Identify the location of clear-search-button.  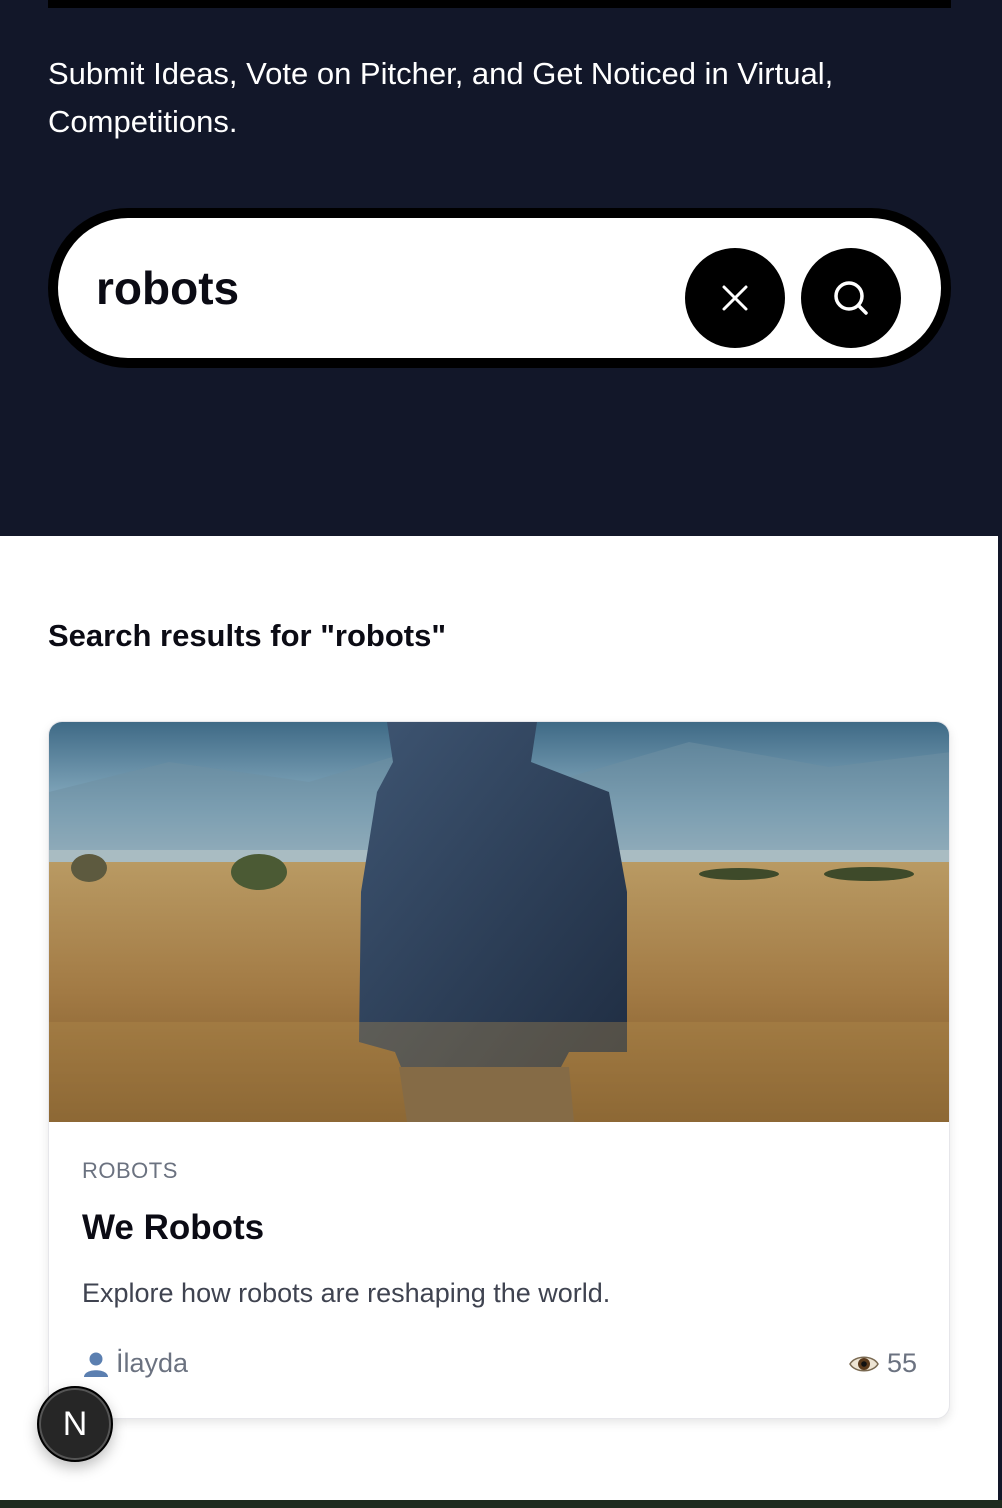
(735, 298).